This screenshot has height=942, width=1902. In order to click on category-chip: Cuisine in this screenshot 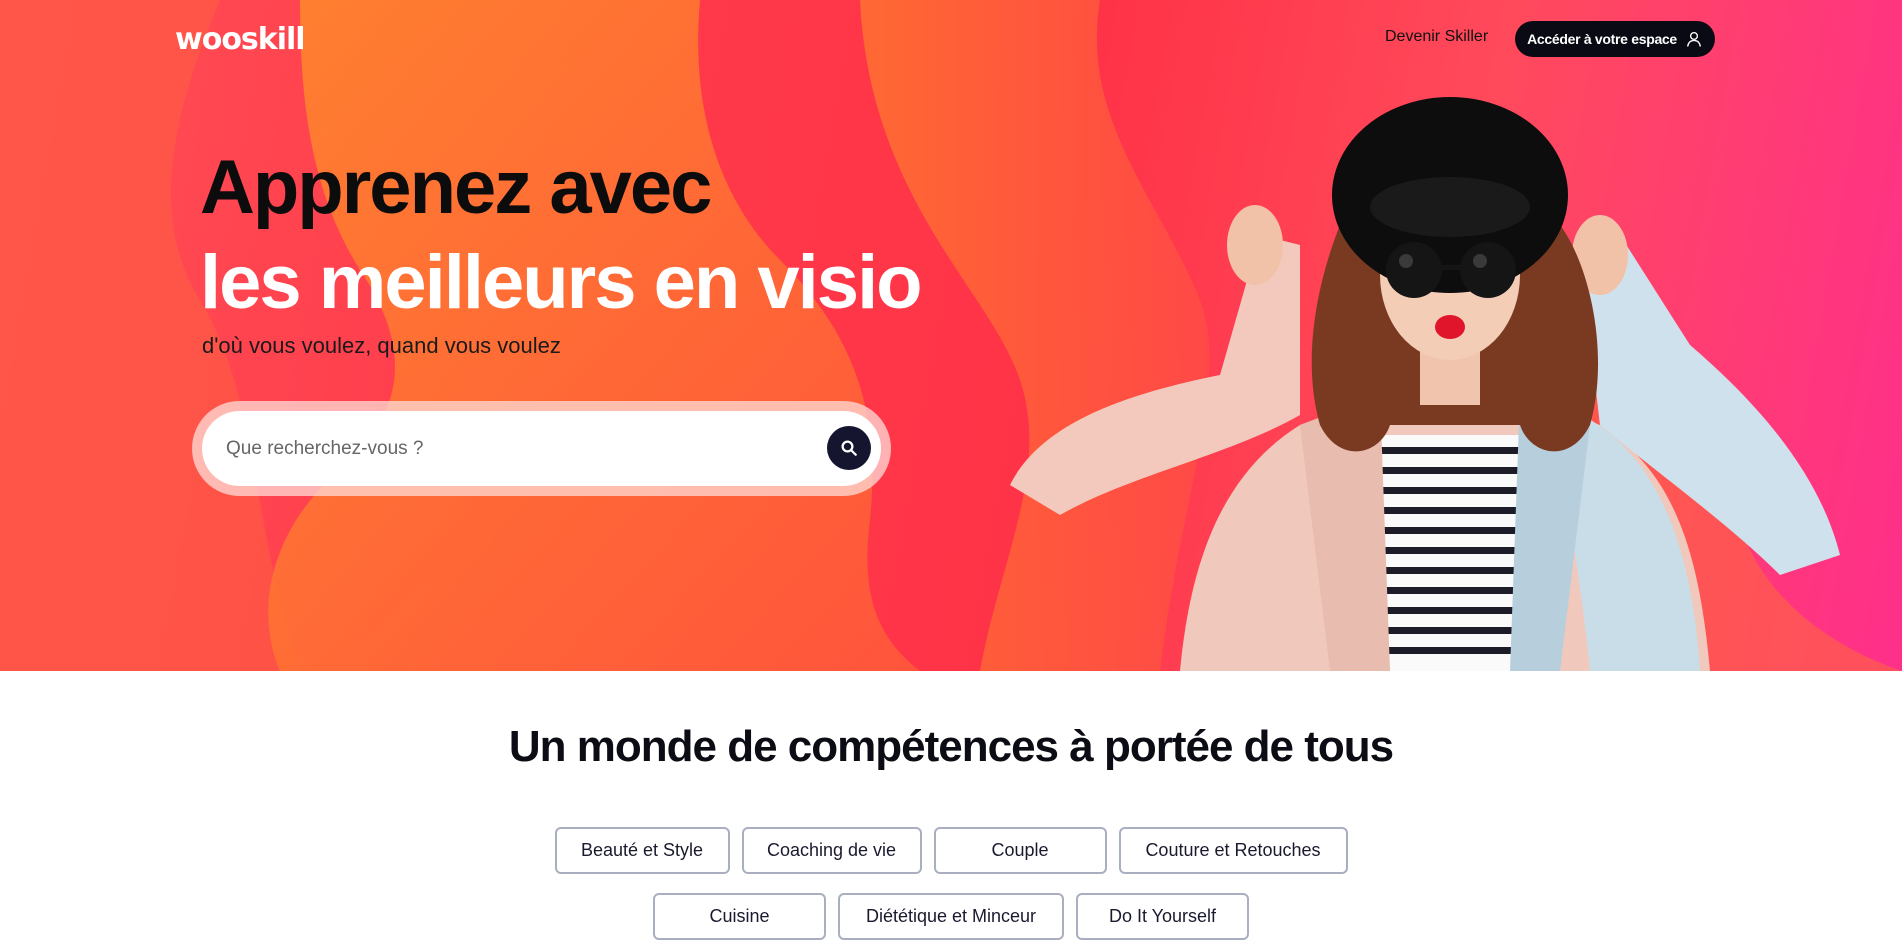, I will do `click(739, 916)`.